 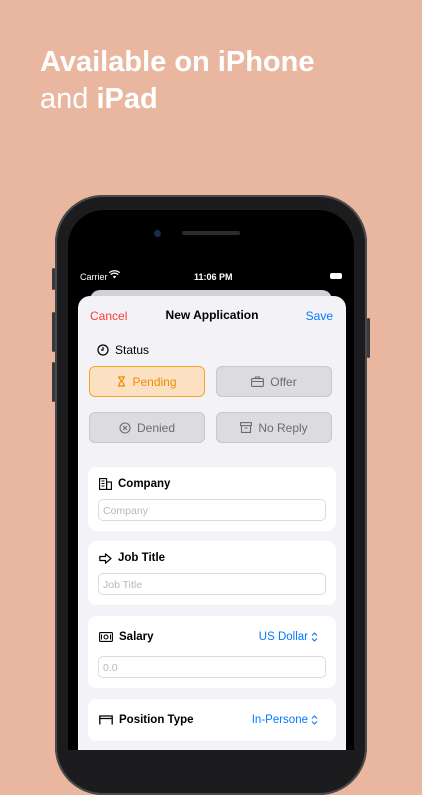 I want to click on front-camera, so click(x=157, y=233).